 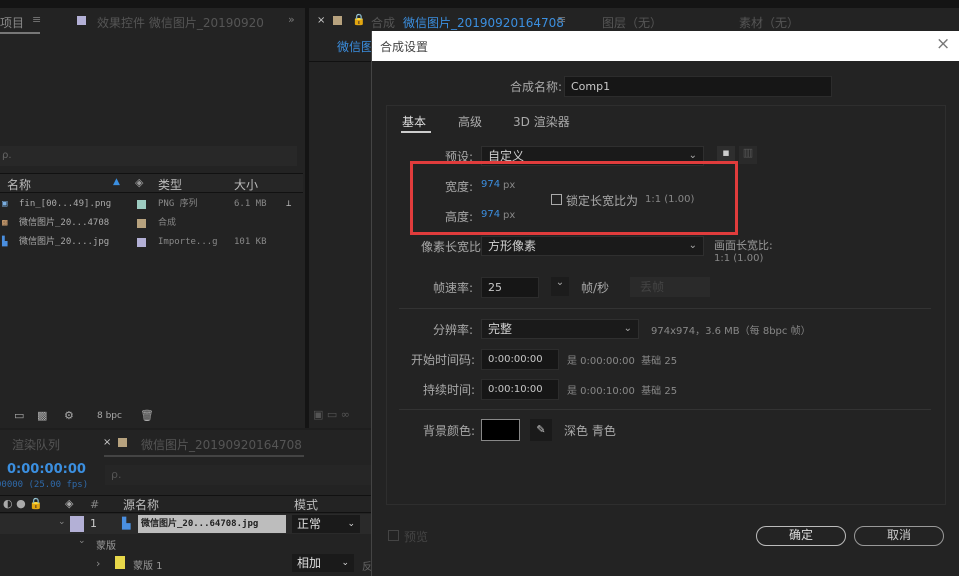 I want to click on background-color-label: 背景颜色:, so click(x=448, y=431).